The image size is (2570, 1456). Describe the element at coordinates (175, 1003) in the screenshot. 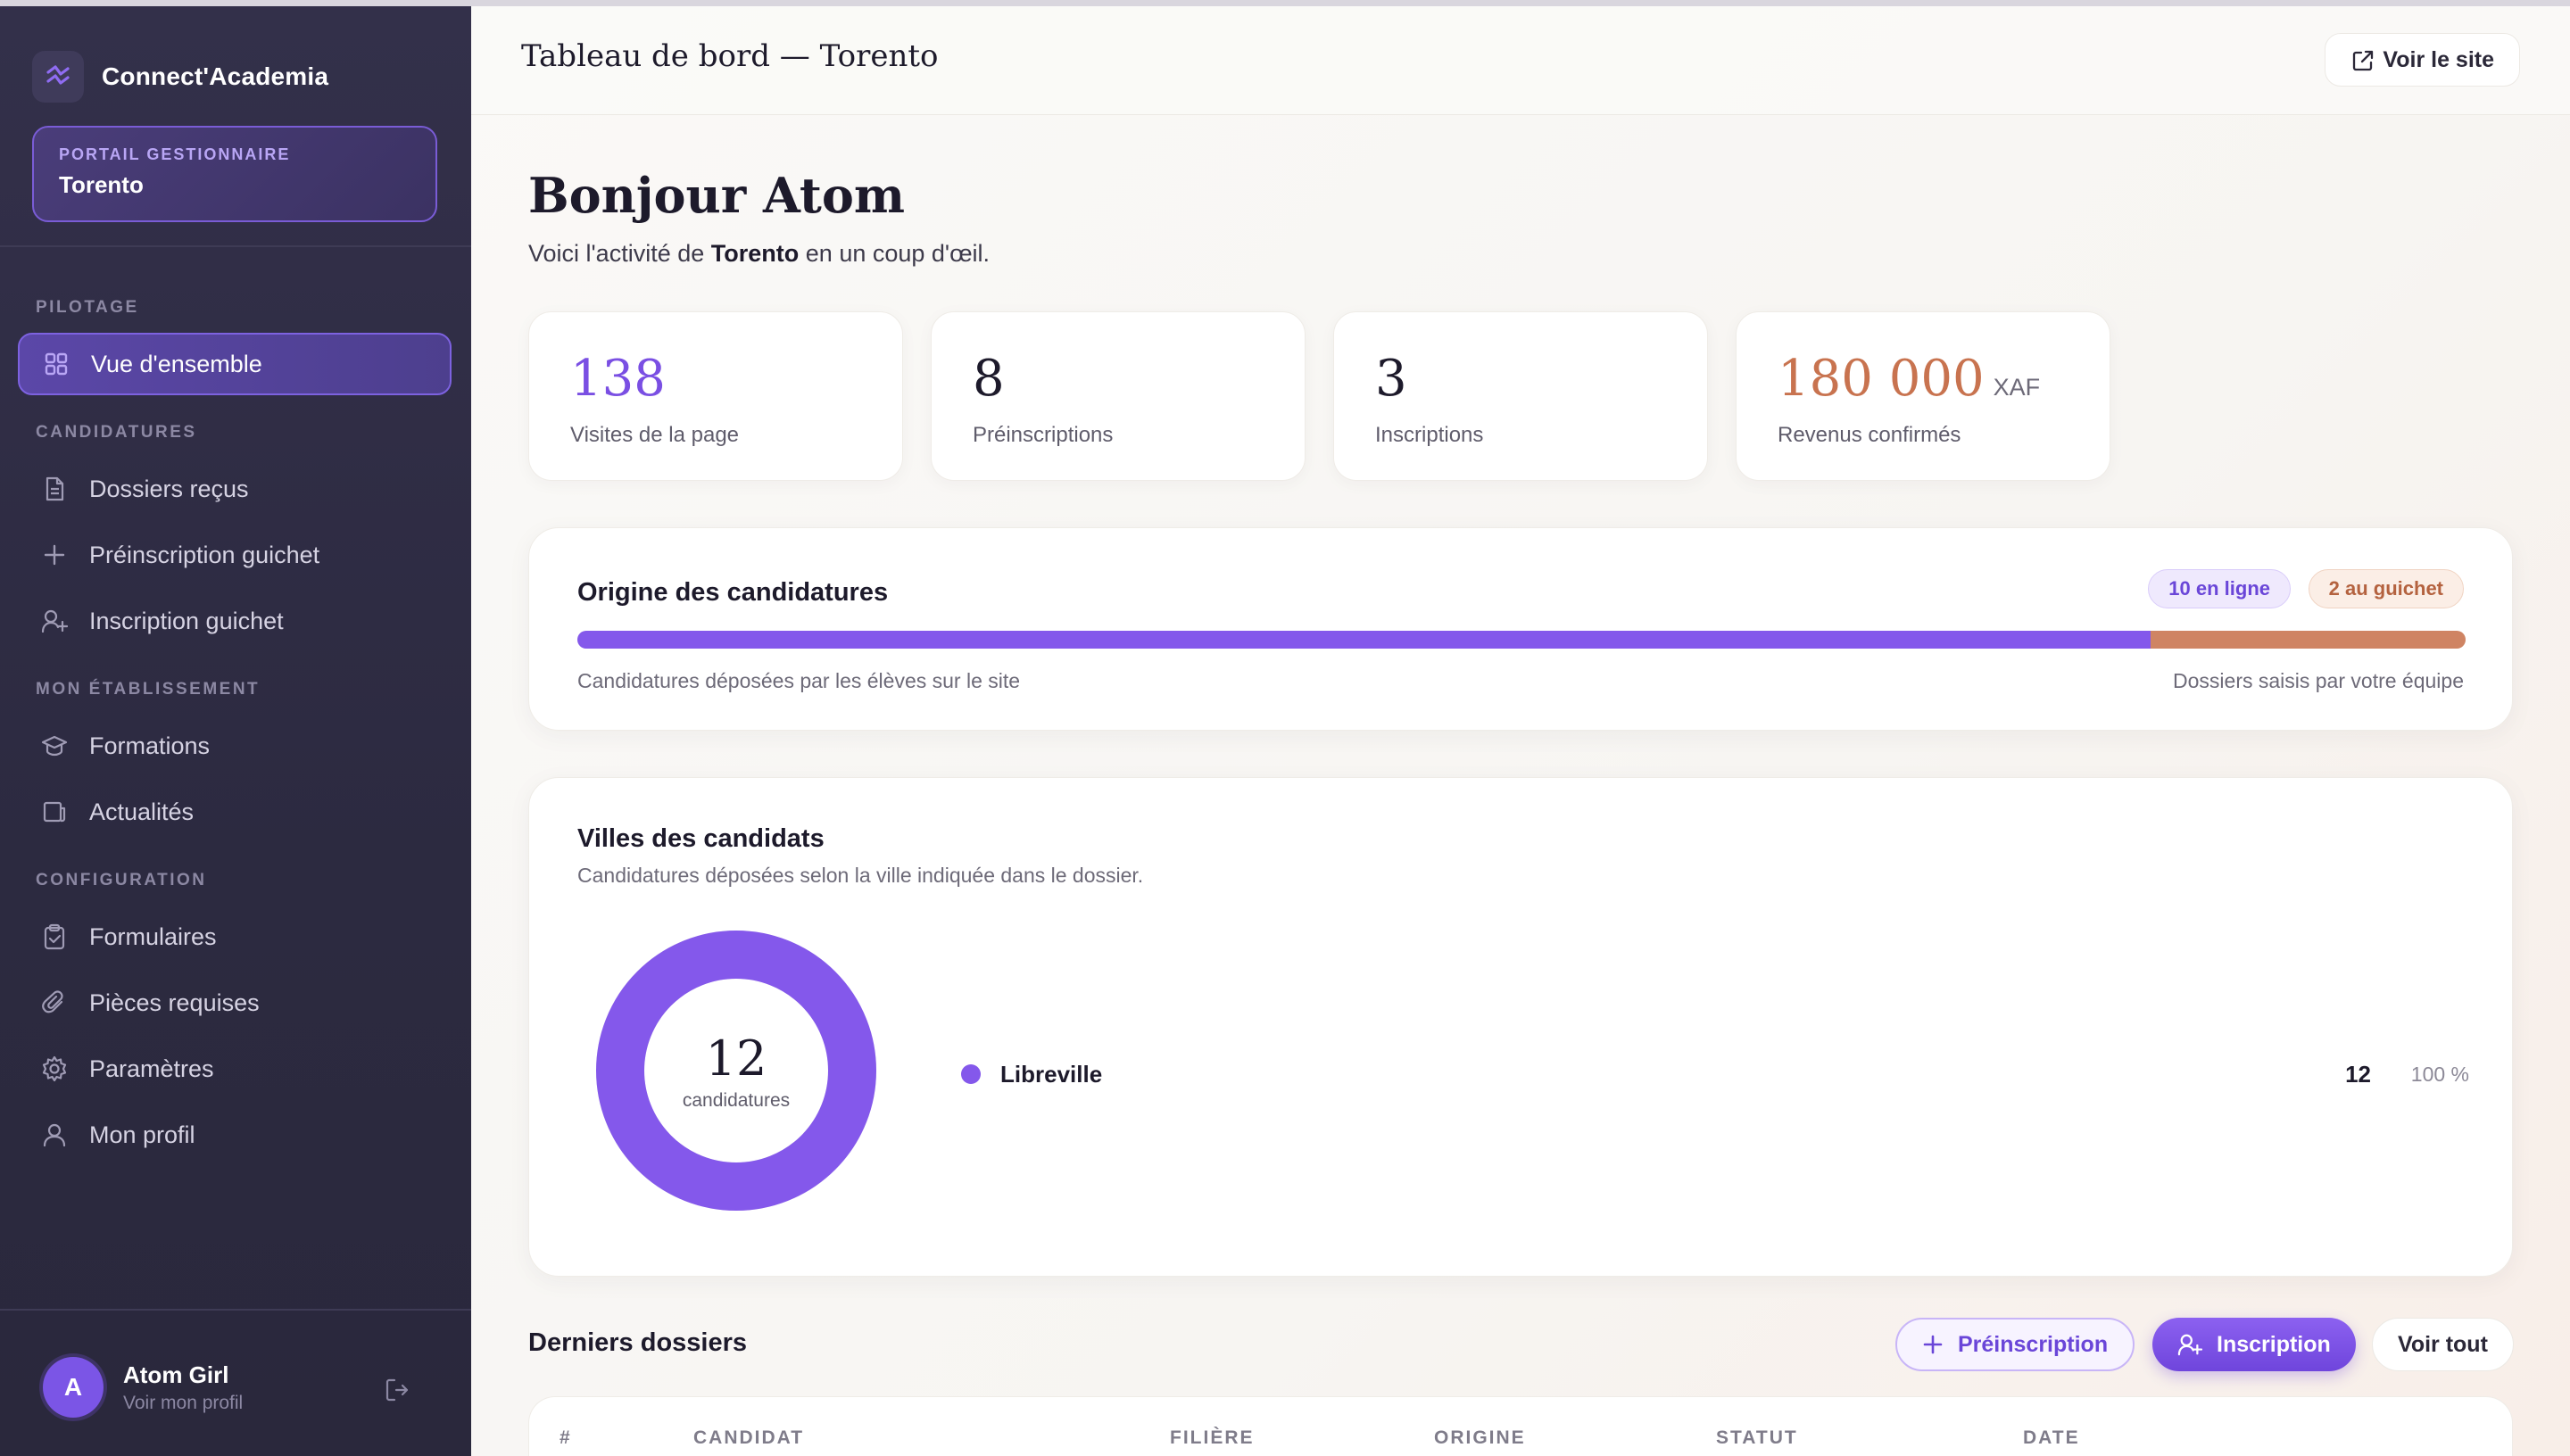

I see `sidebar-item-label: Pièces requises` at that location.